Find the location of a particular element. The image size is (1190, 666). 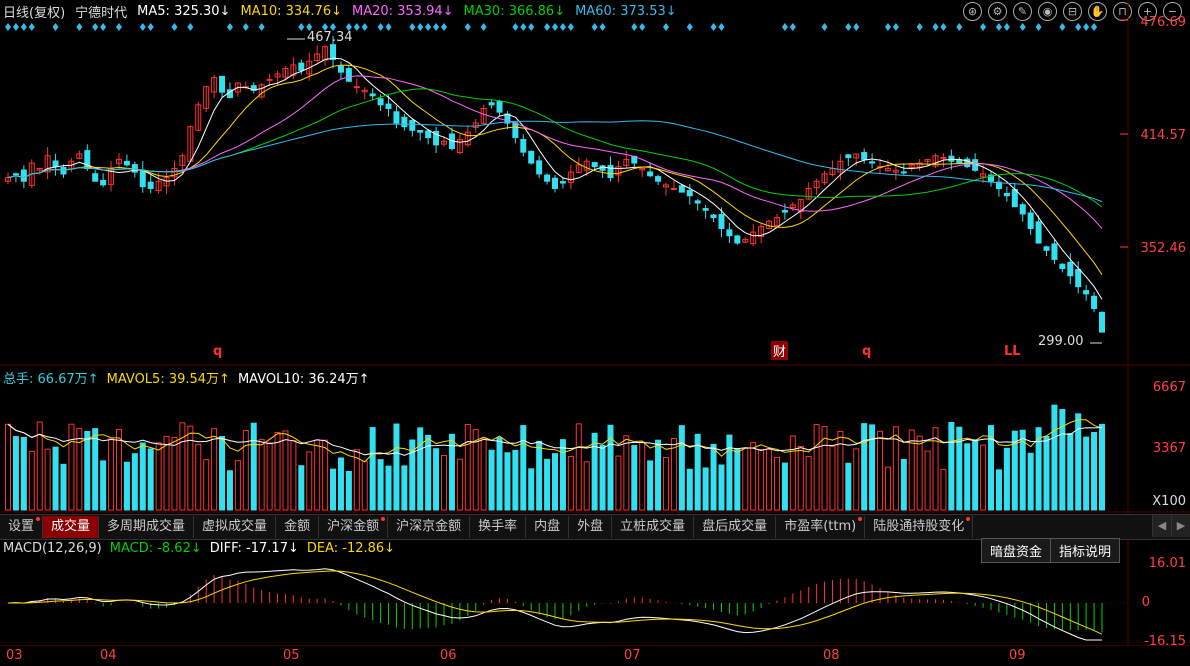

financial-report-marker: 财 is located at coordinates (780, 350).